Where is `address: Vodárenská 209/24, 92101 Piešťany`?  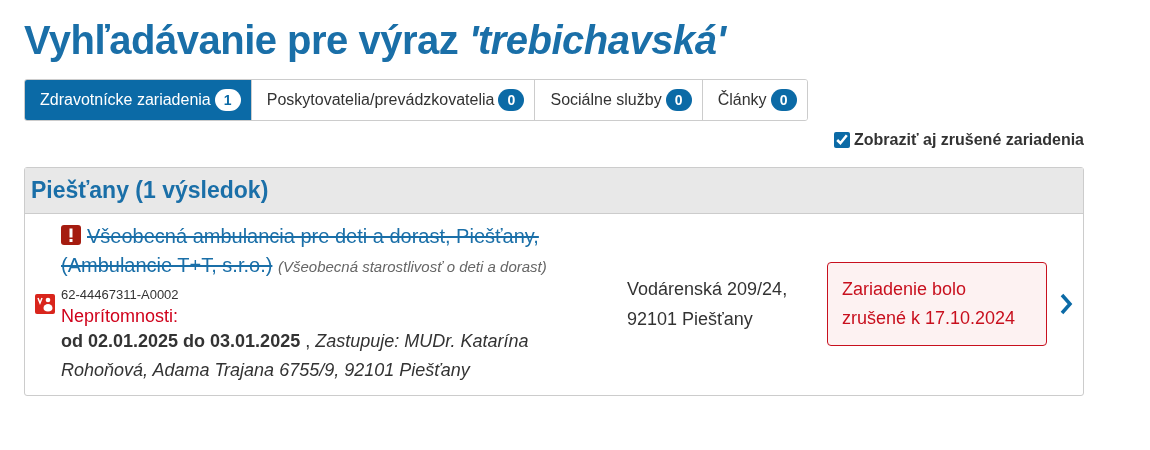 address: Vodárenská 209/24, 92101 Piešťany is located at coordinates (708, 304).